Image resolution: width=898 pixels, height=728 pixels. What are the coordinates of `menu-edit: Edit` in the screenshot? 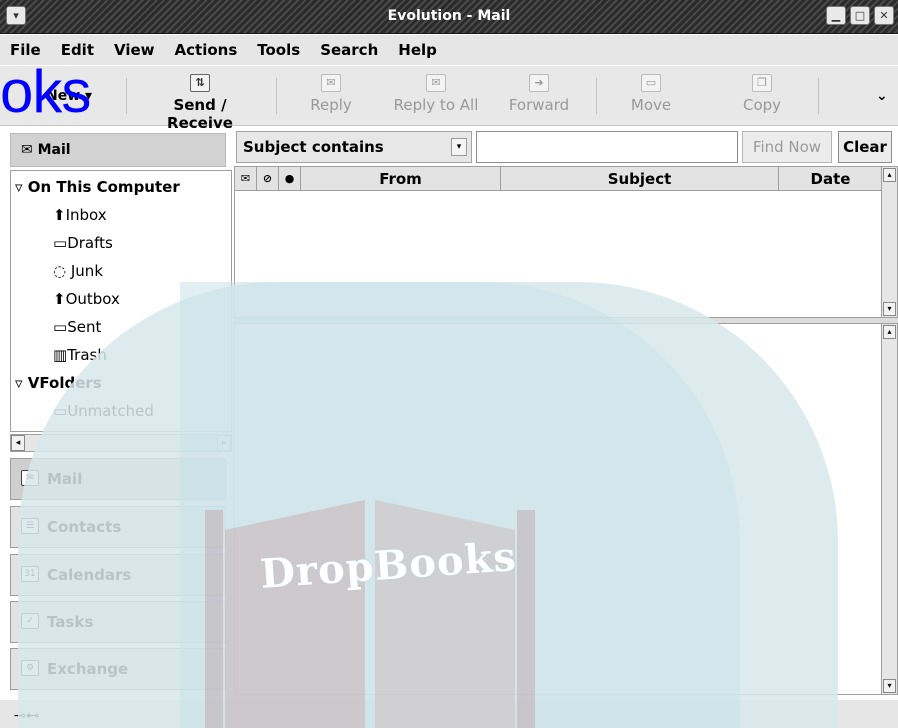 It's located at (77, 50).